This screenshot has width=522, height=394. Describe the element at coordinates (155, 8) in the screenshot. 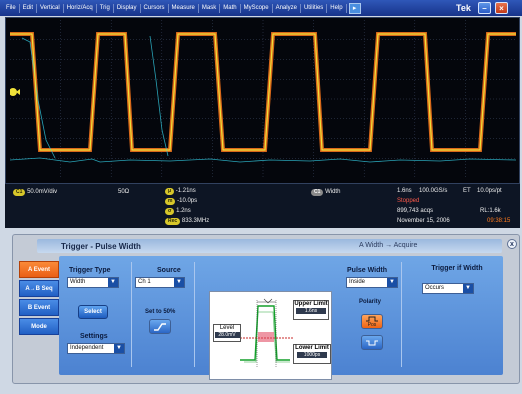

I see `menu-cursors: Cursors` at that location.